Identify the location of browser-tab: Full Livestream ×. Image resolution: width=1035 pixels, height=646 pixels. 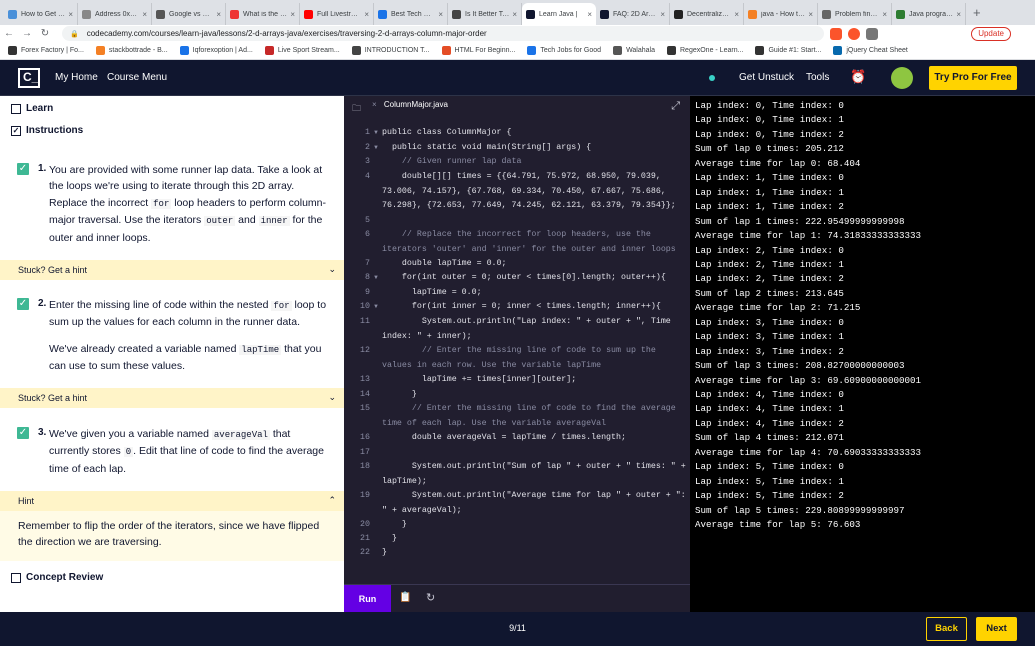
(337, 14).